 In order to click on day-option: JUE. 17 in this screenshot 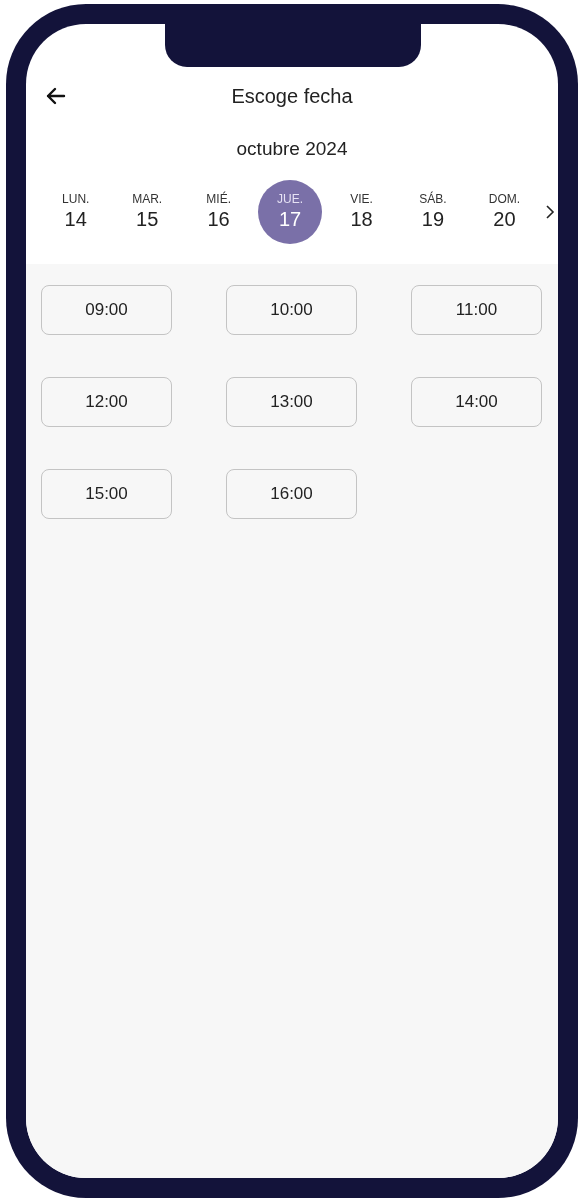, I will do `click(290, 212)`.